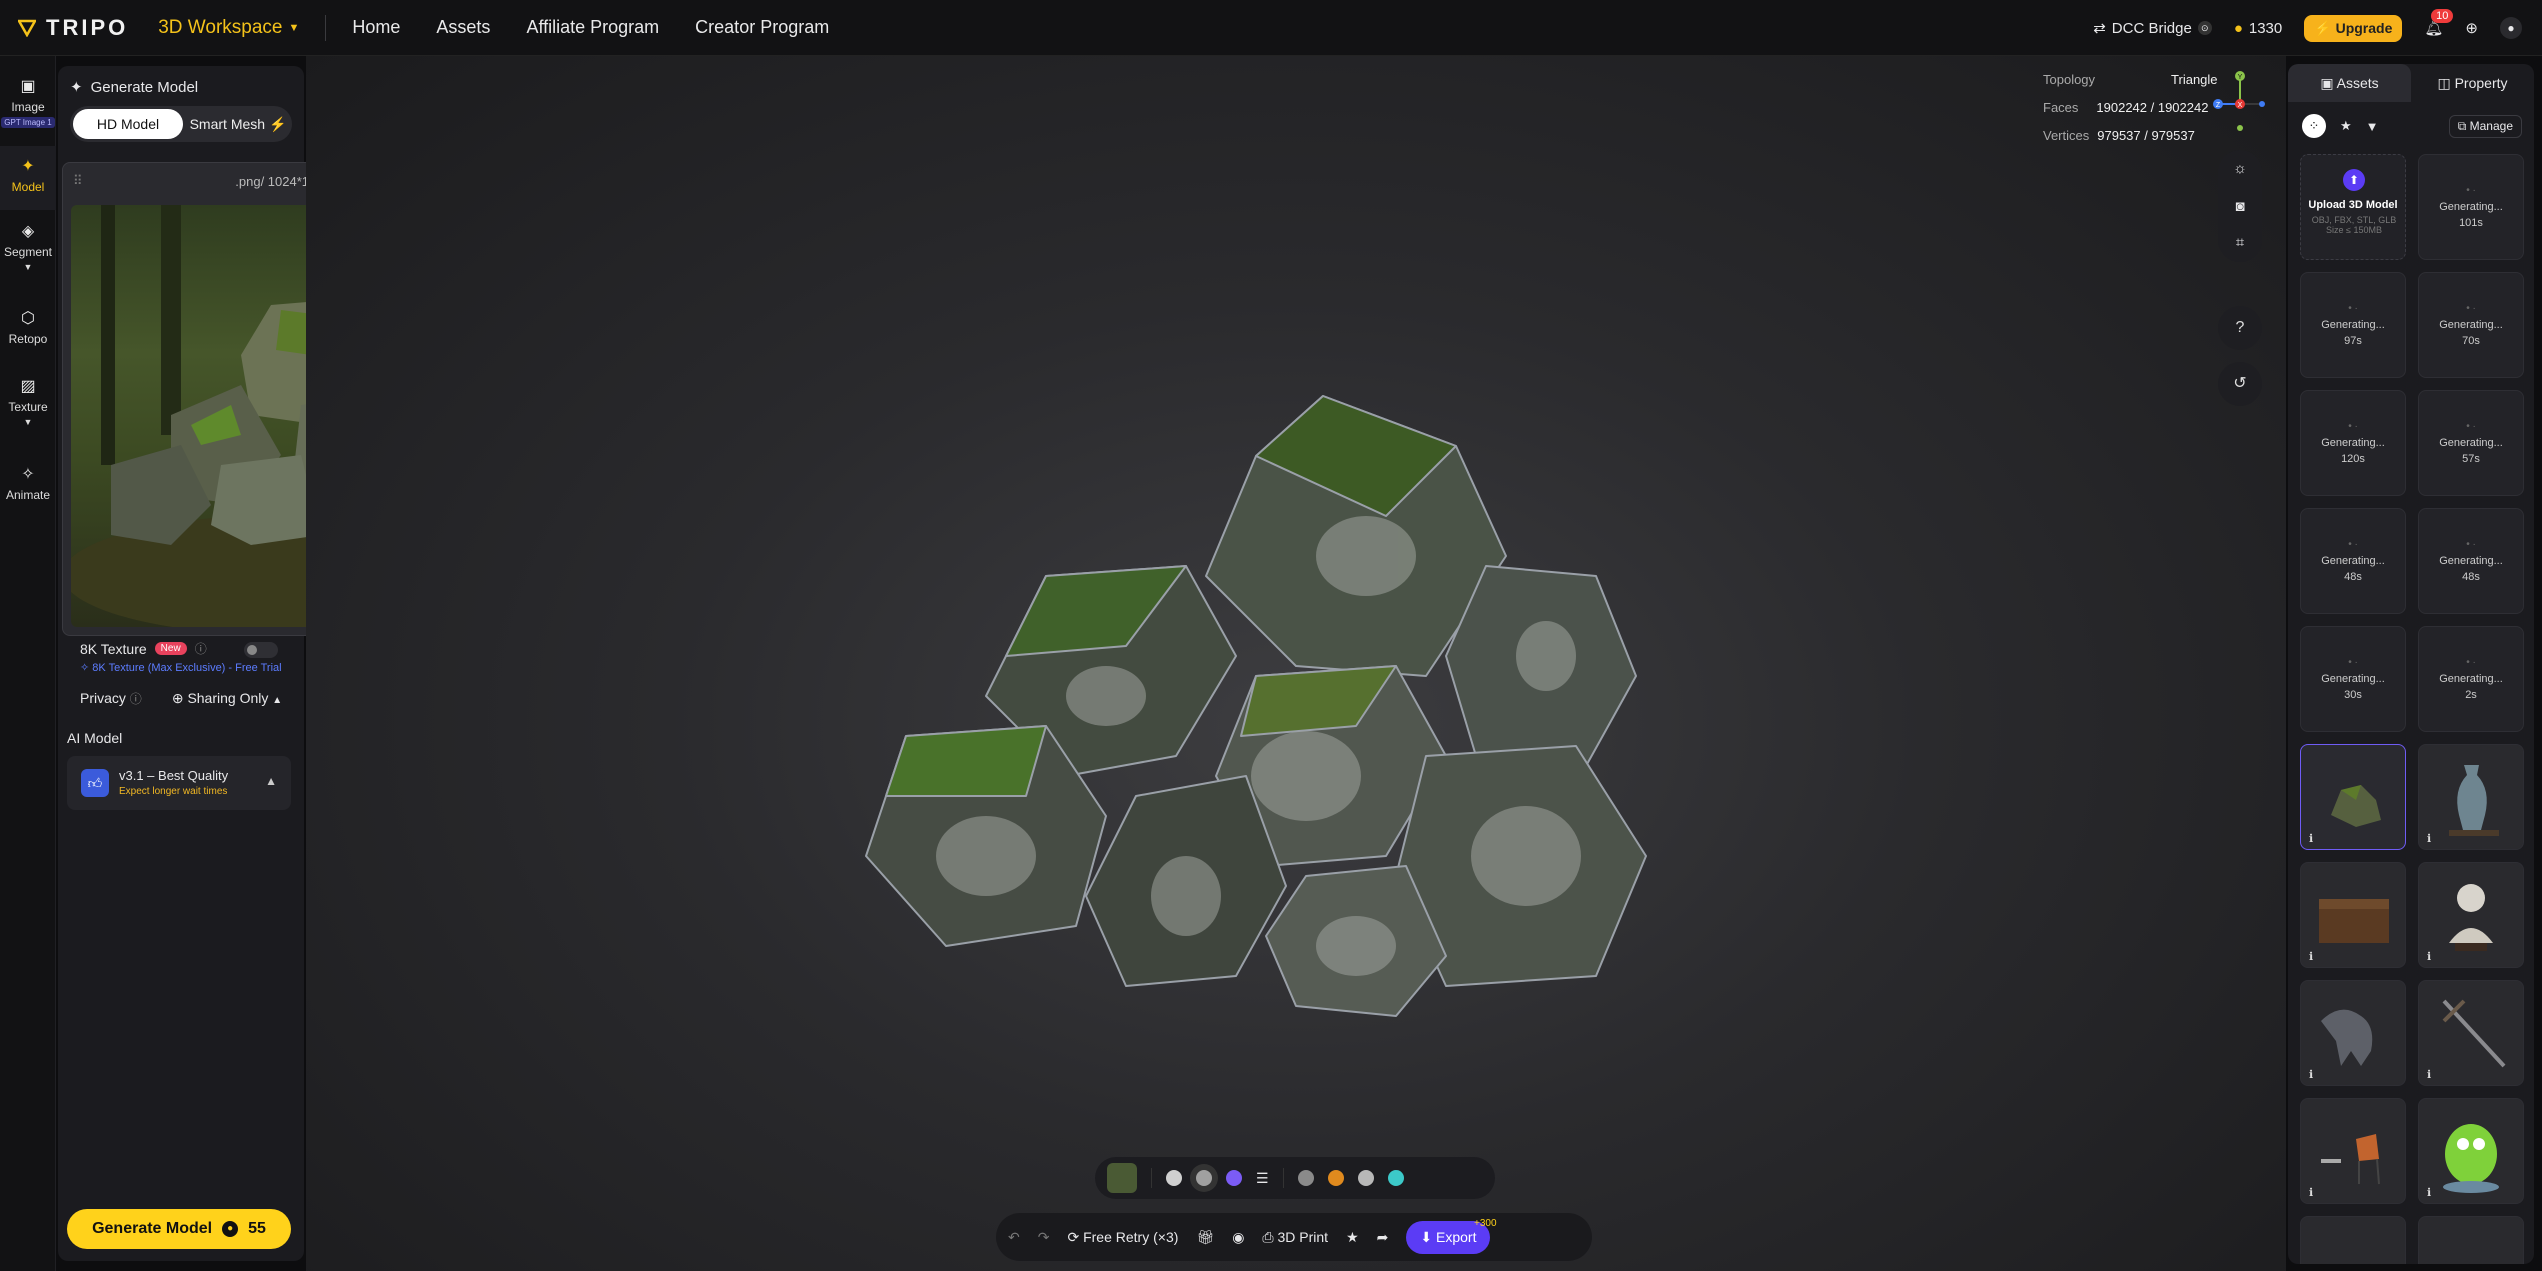 This screenshot has height=1271, width=2542. Describe the element at coordinates (1044, 1237) in the screenshot. I see `redo-icon: ↷` at that location.